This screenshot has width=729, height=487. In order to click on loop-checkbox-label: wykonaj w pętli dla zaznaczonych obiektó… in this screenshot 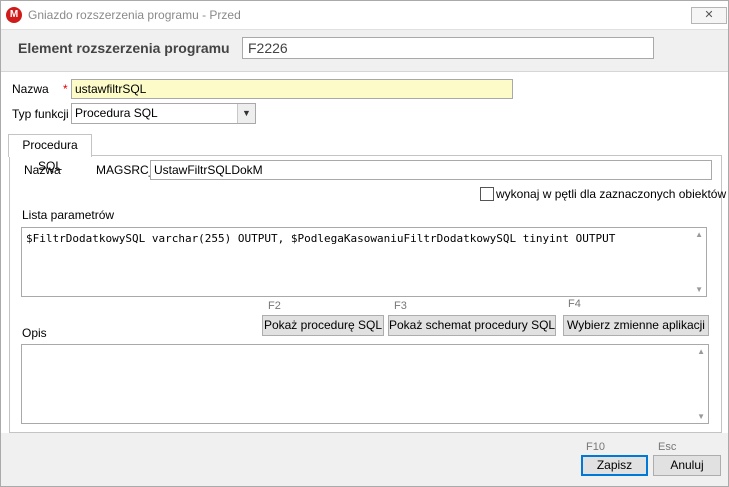, I will do `click(611, 194)`.